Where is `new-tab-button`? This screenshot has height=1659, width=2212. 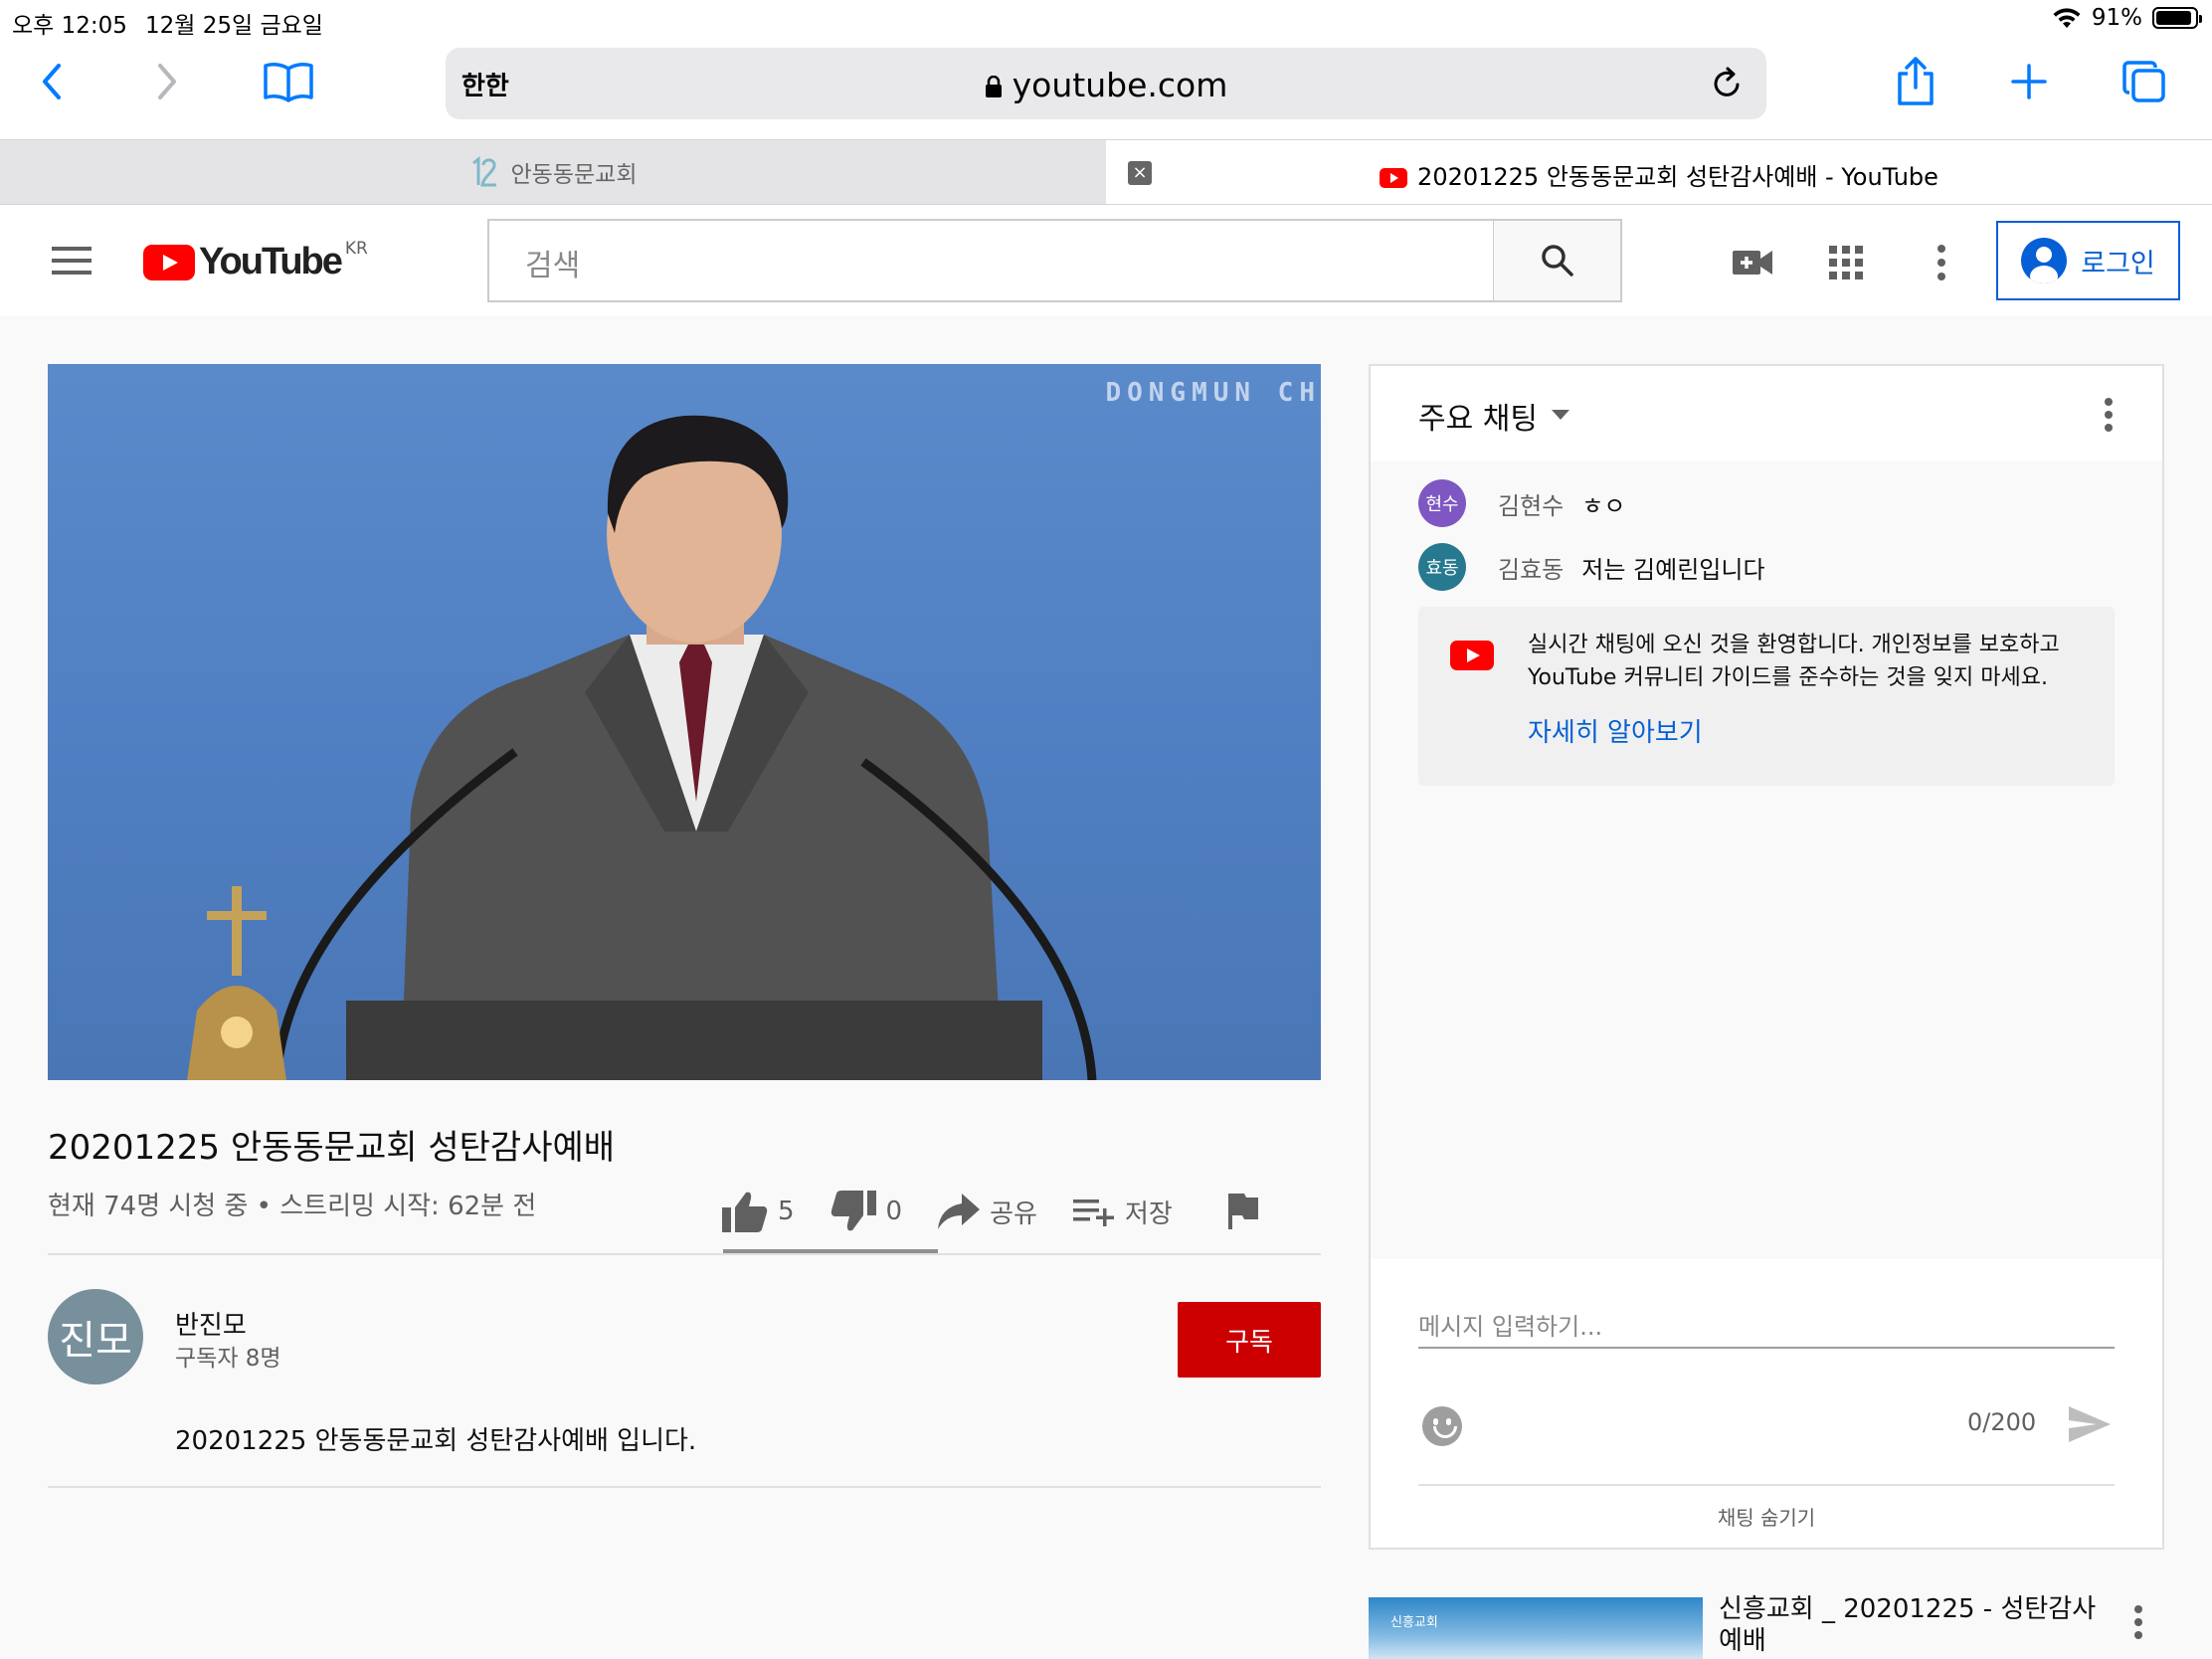
new-tab-button is located at coordinates (2029, 81).